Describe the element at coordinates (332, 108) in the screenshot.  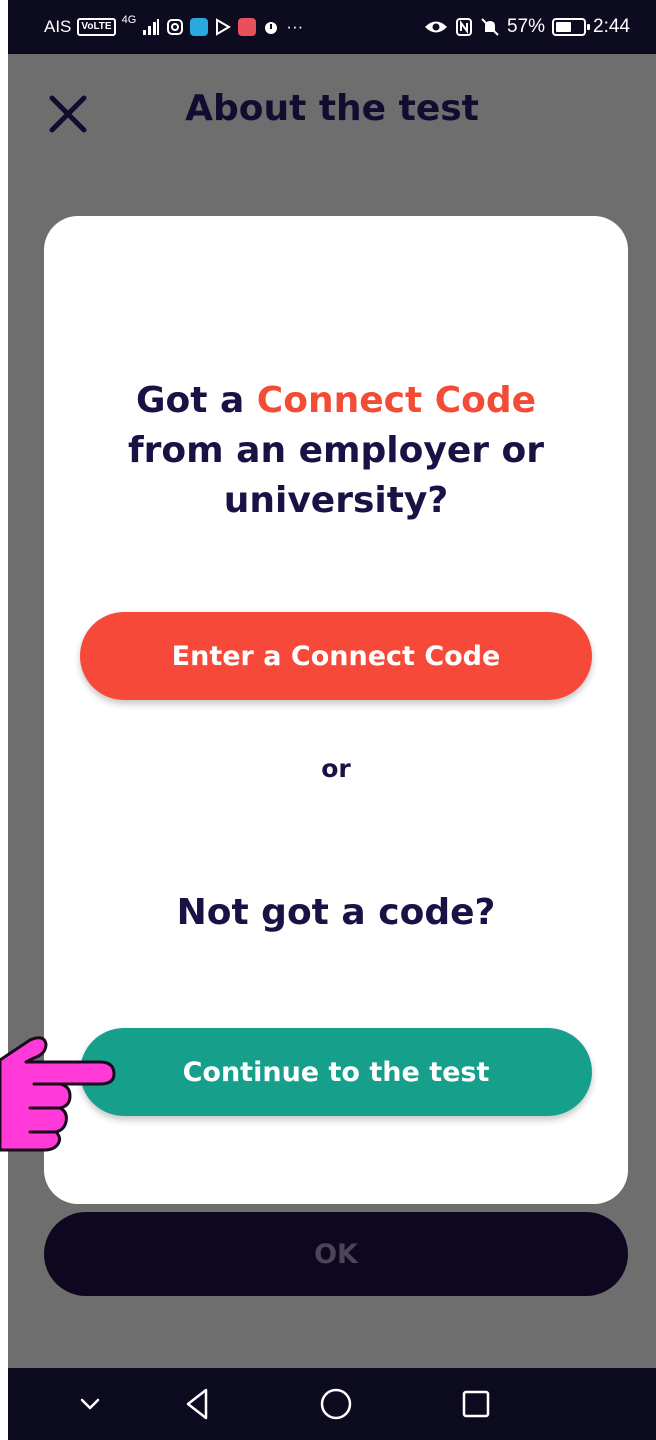
I see `page-title: About the test` at that location.